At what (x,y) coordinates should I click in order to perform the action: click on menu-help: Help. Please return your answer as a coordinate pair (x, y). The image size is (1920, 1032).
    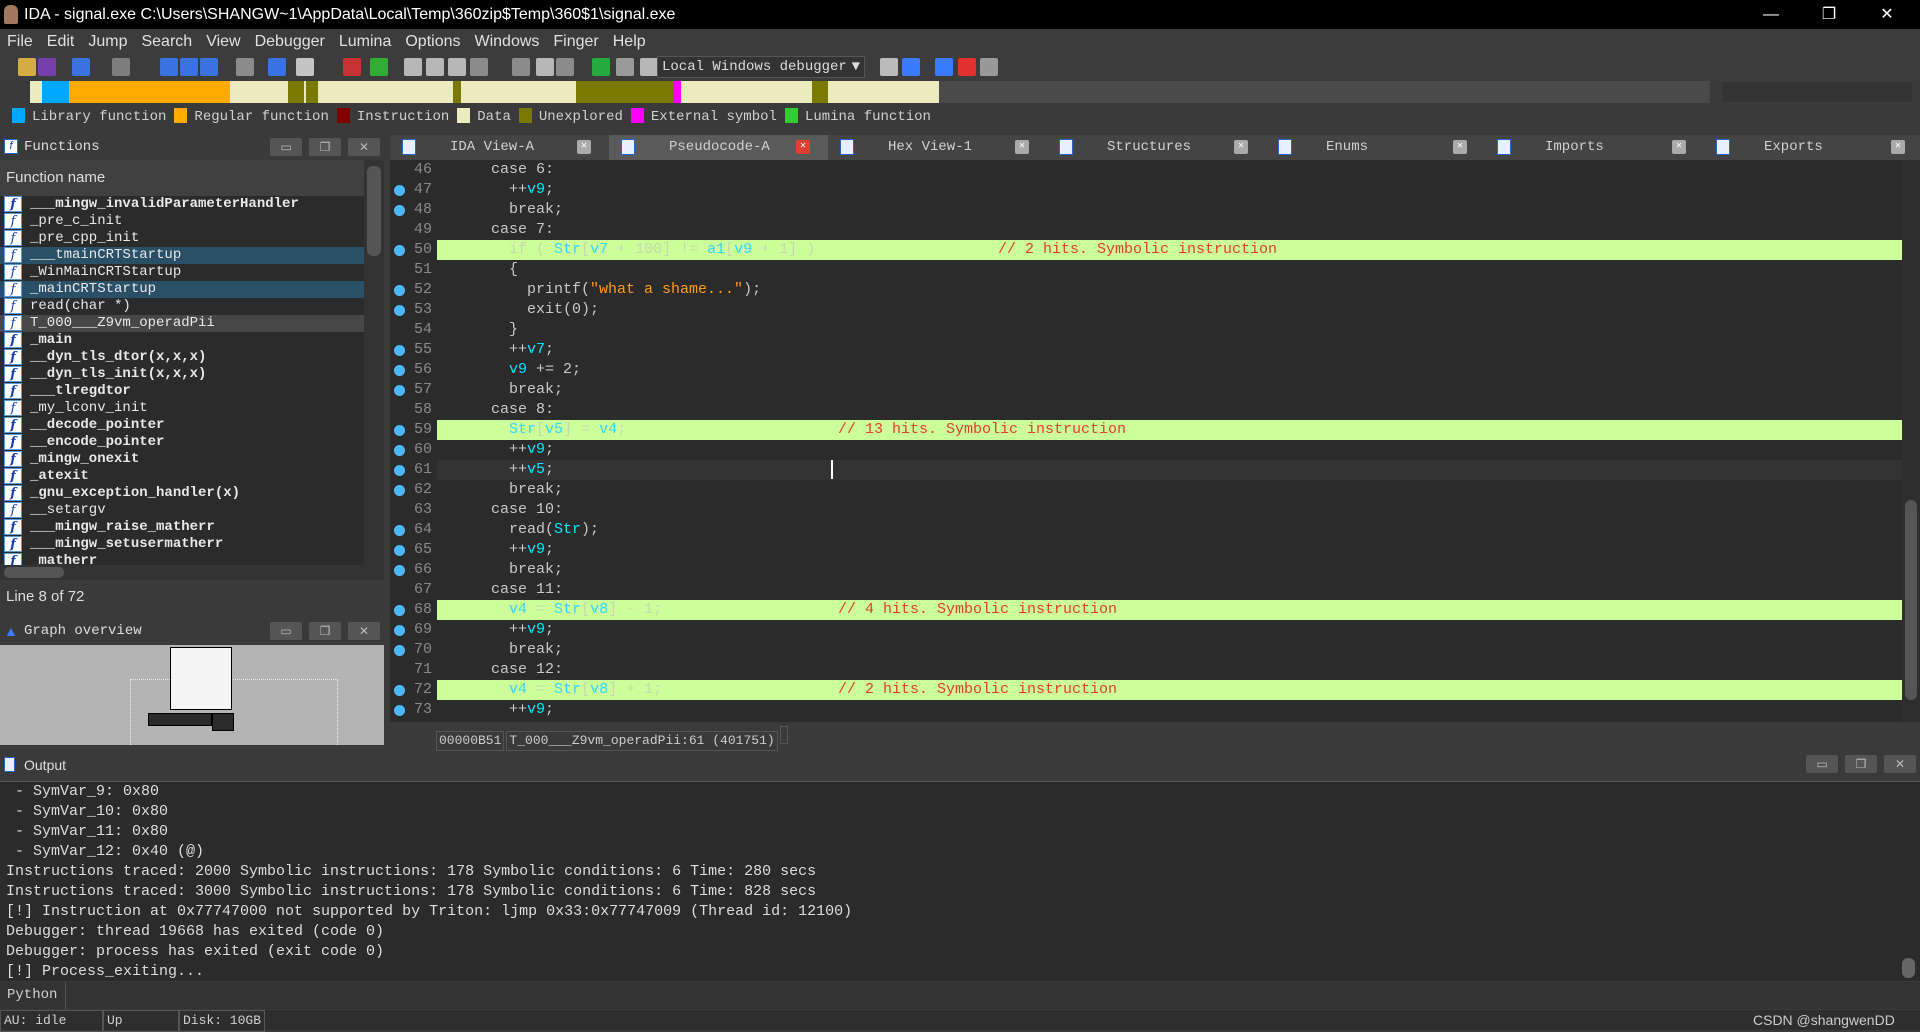
    Looking at the image, I should click on (629, 41).